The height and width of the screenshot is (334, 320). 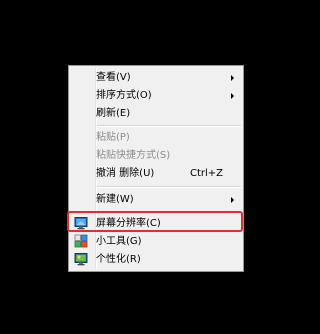 I want to click on menu-item-label: 个性化(R), so click(x=118, y=259).